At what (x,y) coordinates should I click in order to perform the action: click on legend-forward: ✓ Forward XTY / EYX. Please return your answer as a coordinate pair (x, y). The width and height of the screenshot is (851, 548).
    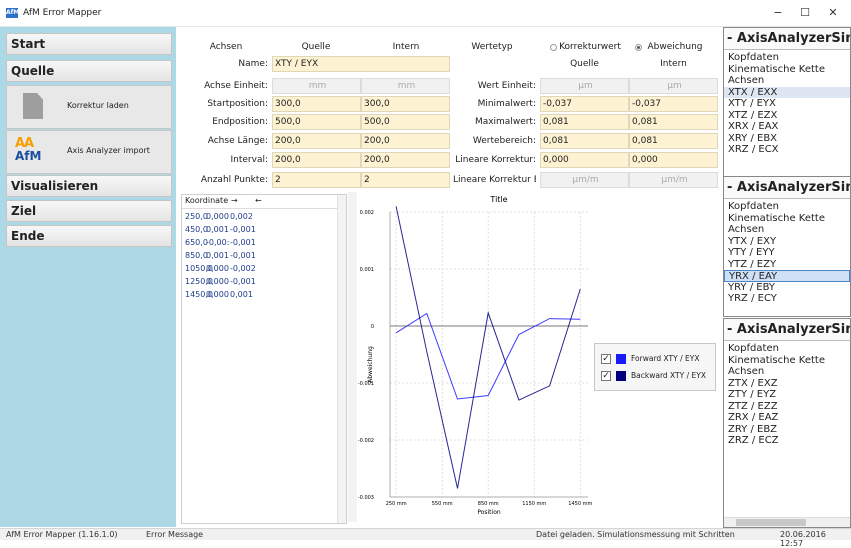
    Looking at the image, I should click on (658, 359).